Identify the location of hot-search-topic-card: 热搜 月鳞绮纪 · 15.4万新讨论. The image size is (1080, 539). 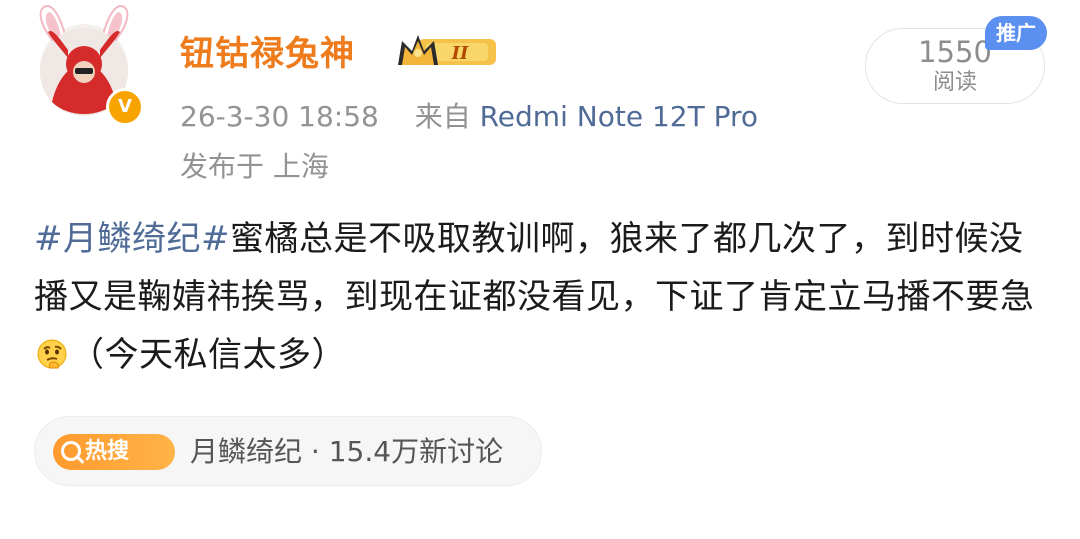
(288, 451).